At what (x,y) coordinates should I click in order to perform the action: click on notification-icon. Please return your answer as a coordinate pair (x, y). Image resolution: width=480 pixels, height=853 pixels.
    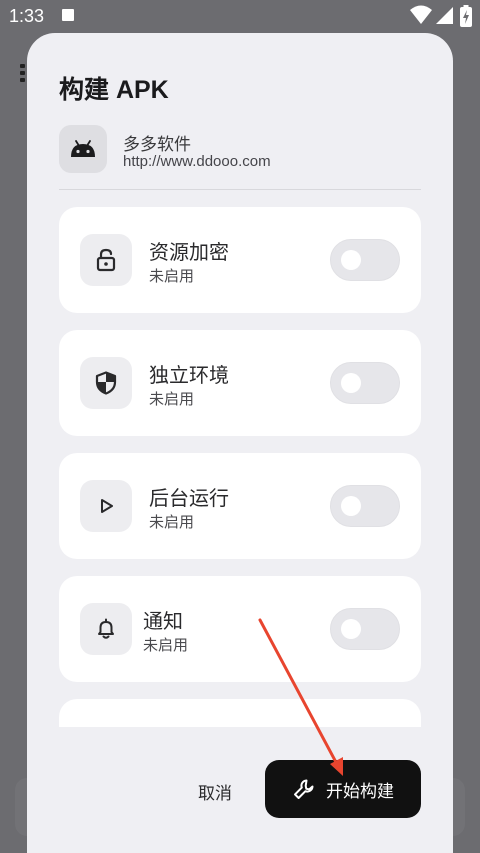
    Looking at the image, I should click on (68, 15).